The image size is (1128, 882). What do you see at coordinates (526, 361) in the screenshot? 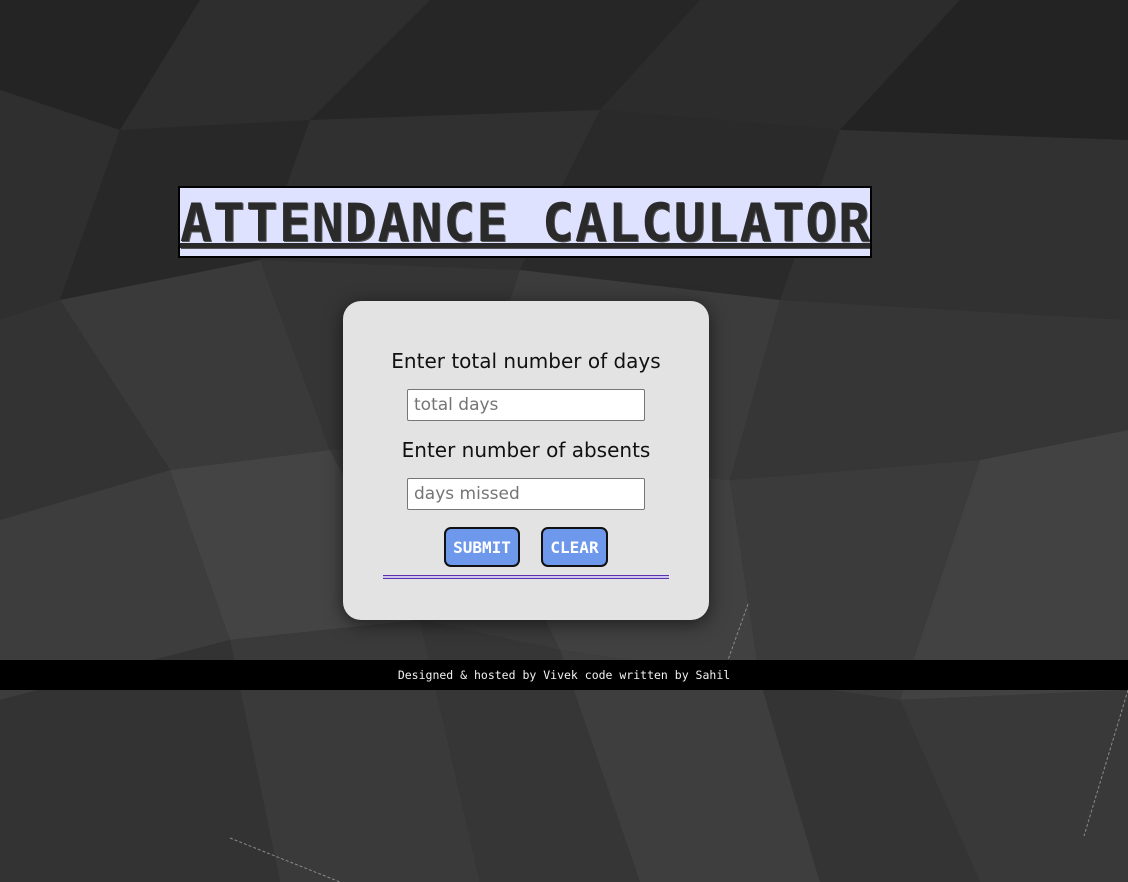
I see `total-days-label: Enter total number of days` at bounding box center [526, 361].